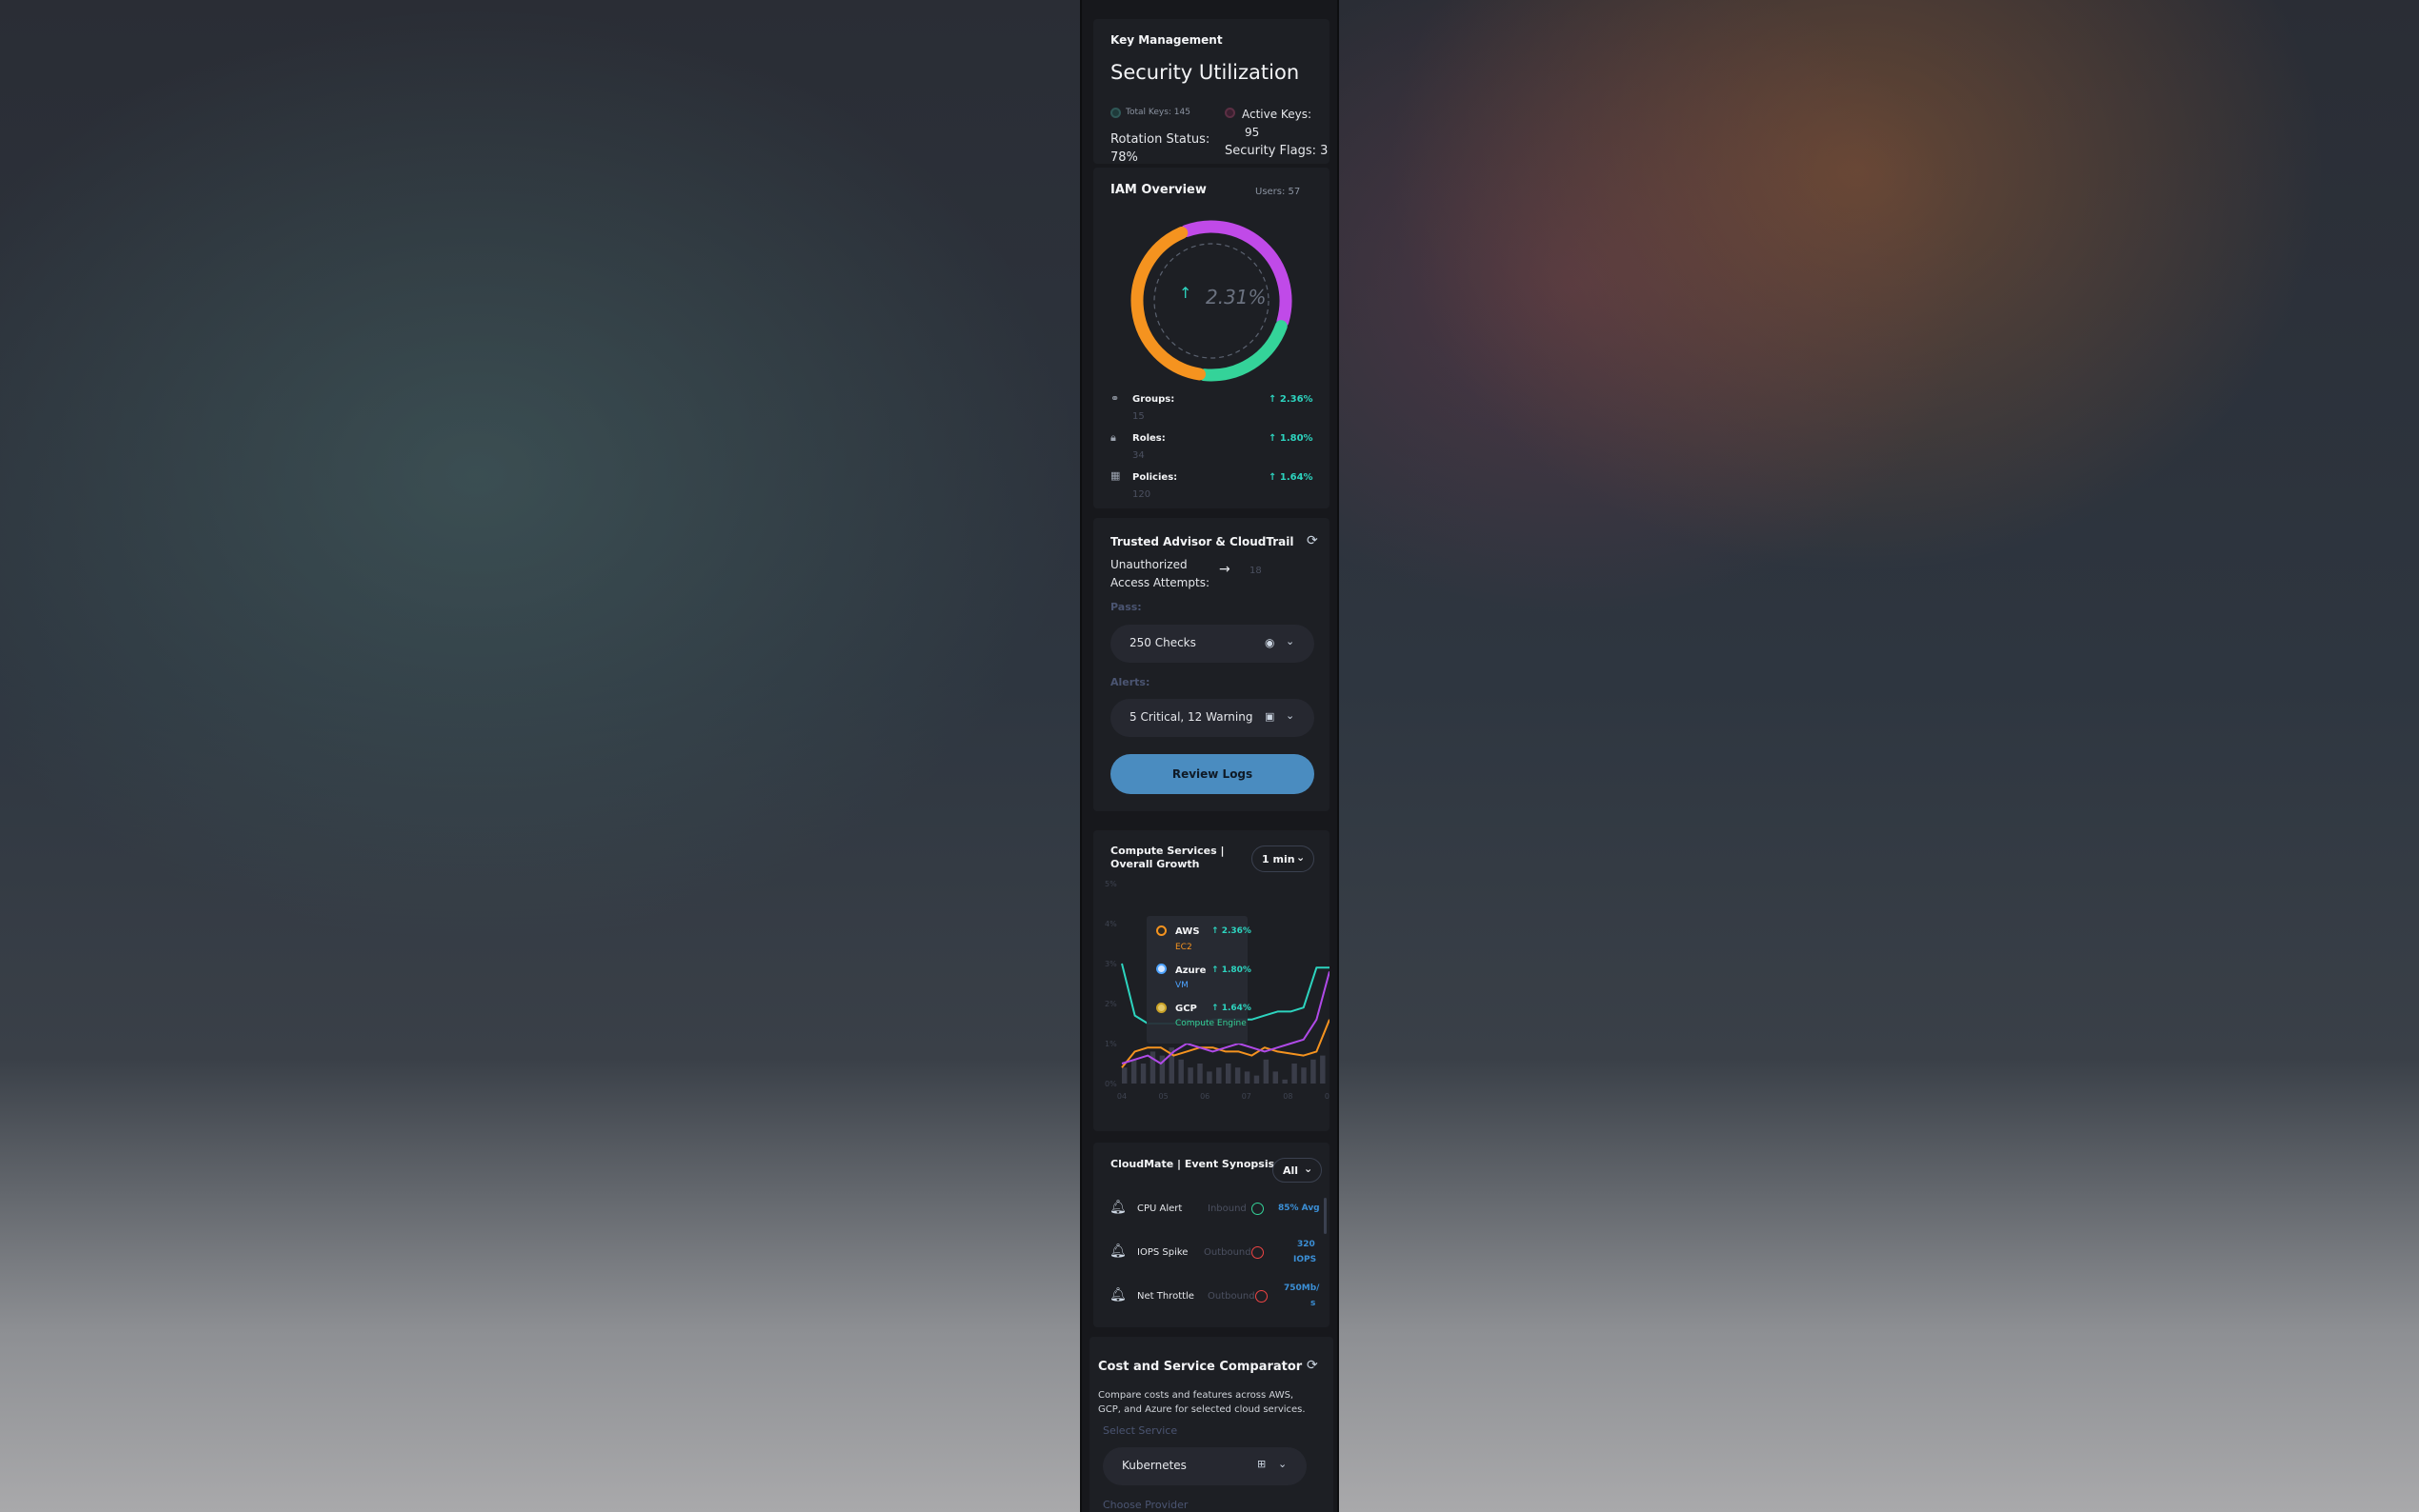 This screenshot has width=2419, height=1512. What do you see at coordinates (1160, 1209) in the screenshot?
I see `event-name: CPU Alert` at bounding box center [1160, 1209].